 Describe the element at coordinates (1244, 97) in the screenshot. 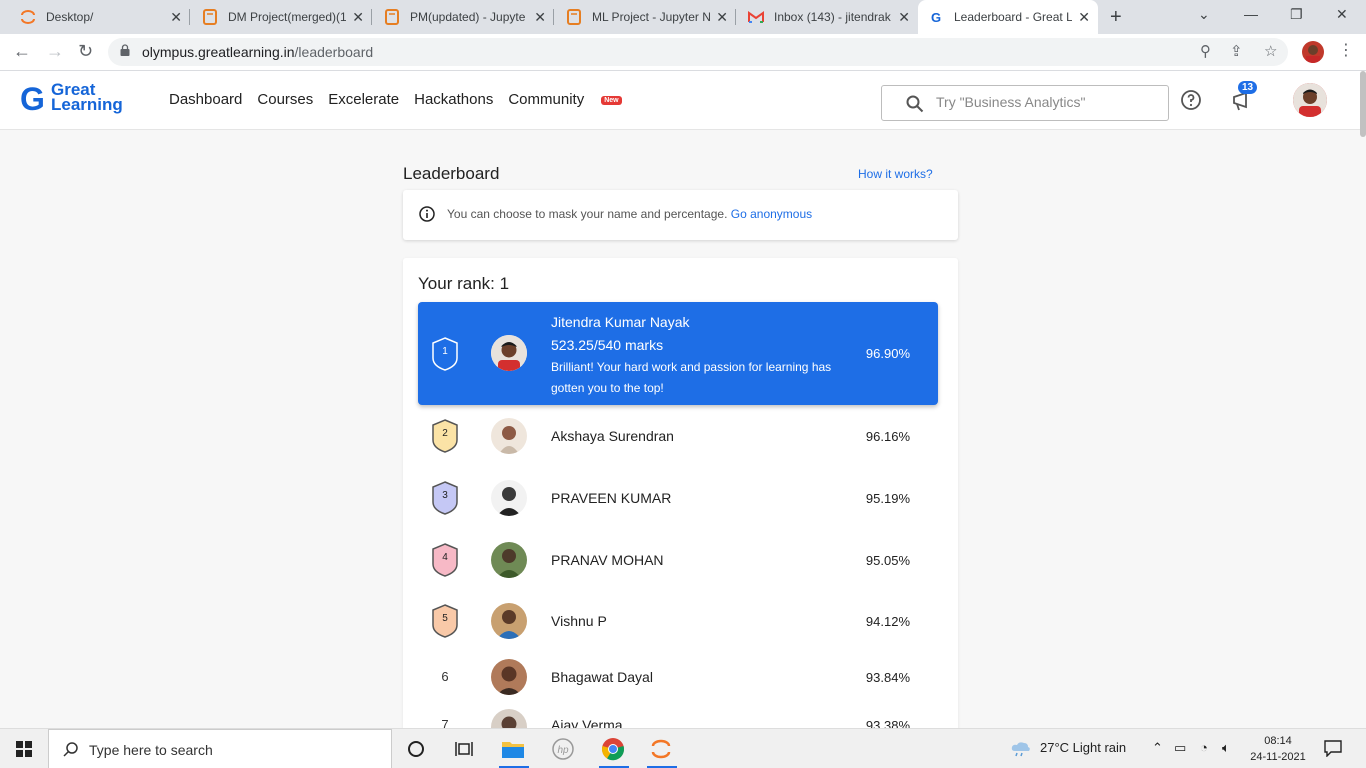

I see `notification-button: 13` at that location.